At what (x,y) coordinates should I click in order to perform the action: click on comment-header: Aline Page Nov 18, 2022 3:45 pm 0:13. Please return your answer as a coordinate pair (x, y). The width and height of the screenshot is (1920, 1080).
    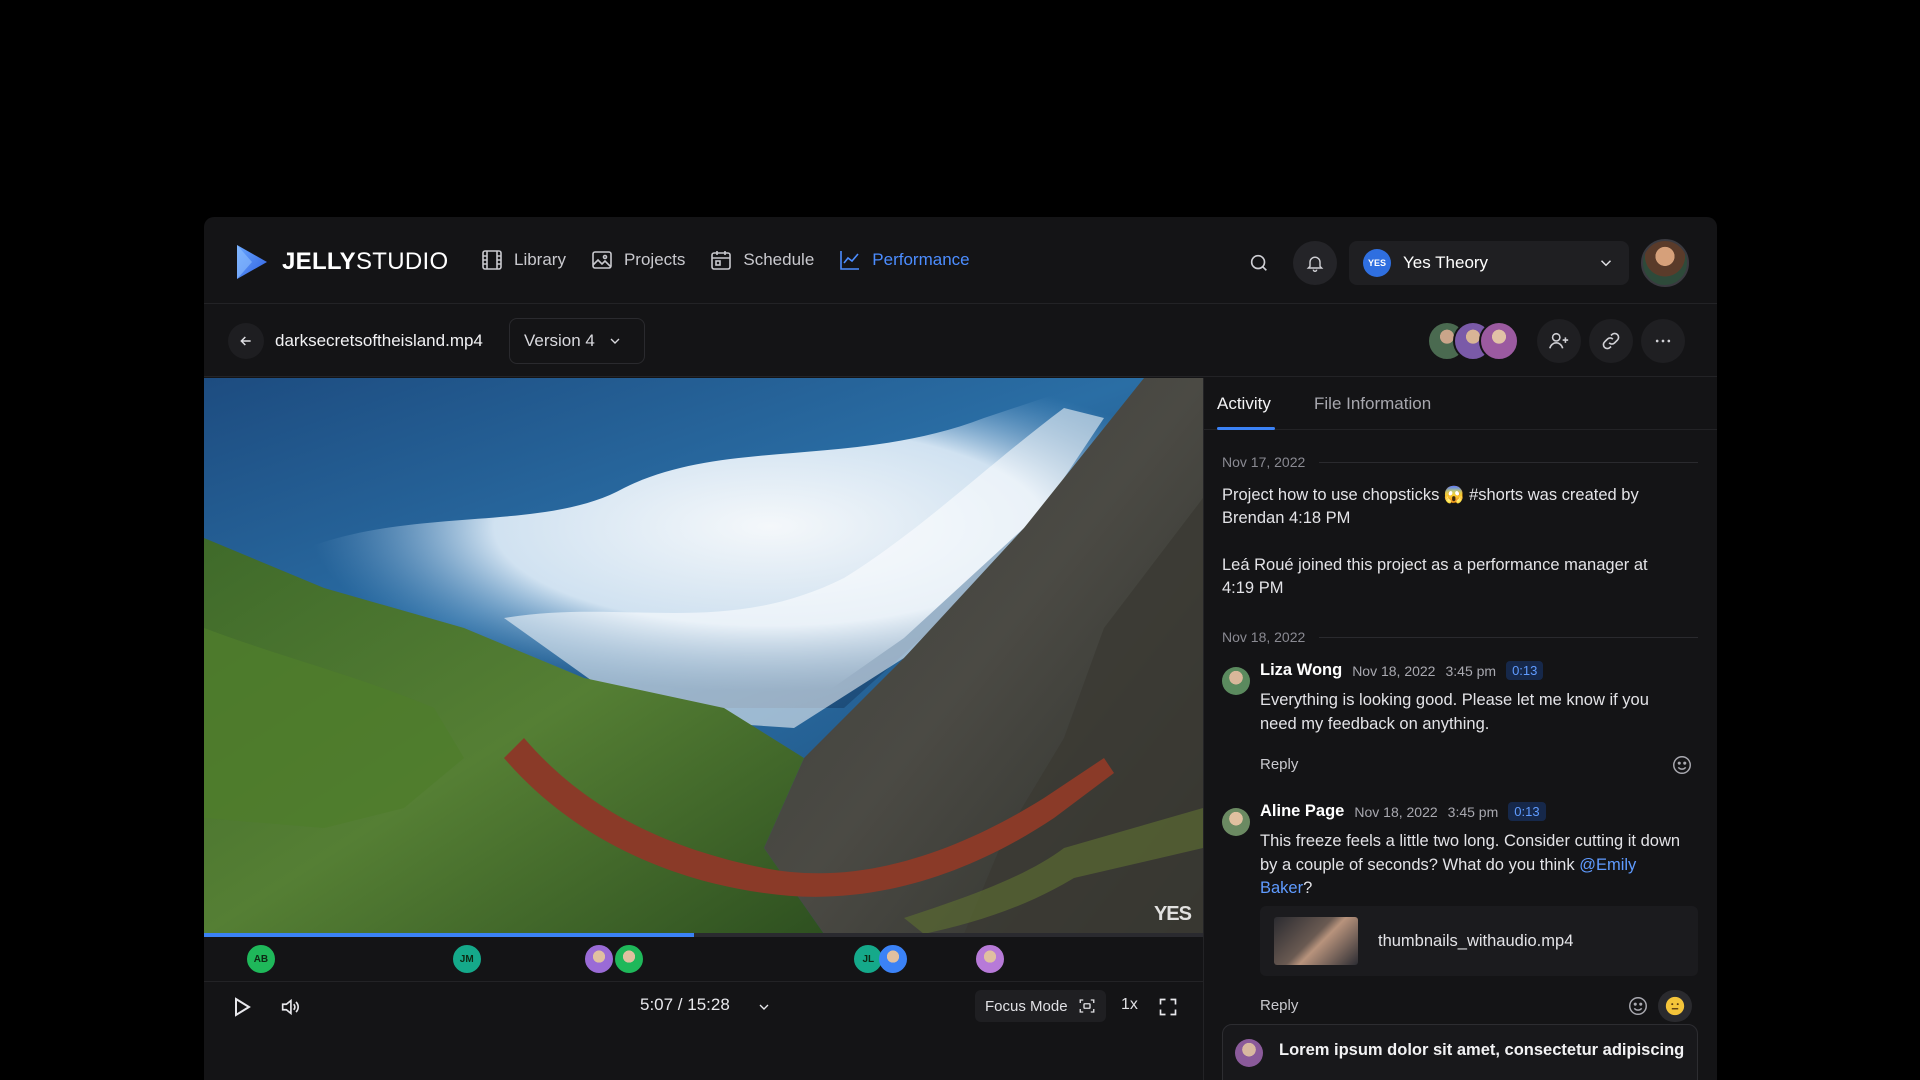
    Looking at the image, I should click on (1403, 811).